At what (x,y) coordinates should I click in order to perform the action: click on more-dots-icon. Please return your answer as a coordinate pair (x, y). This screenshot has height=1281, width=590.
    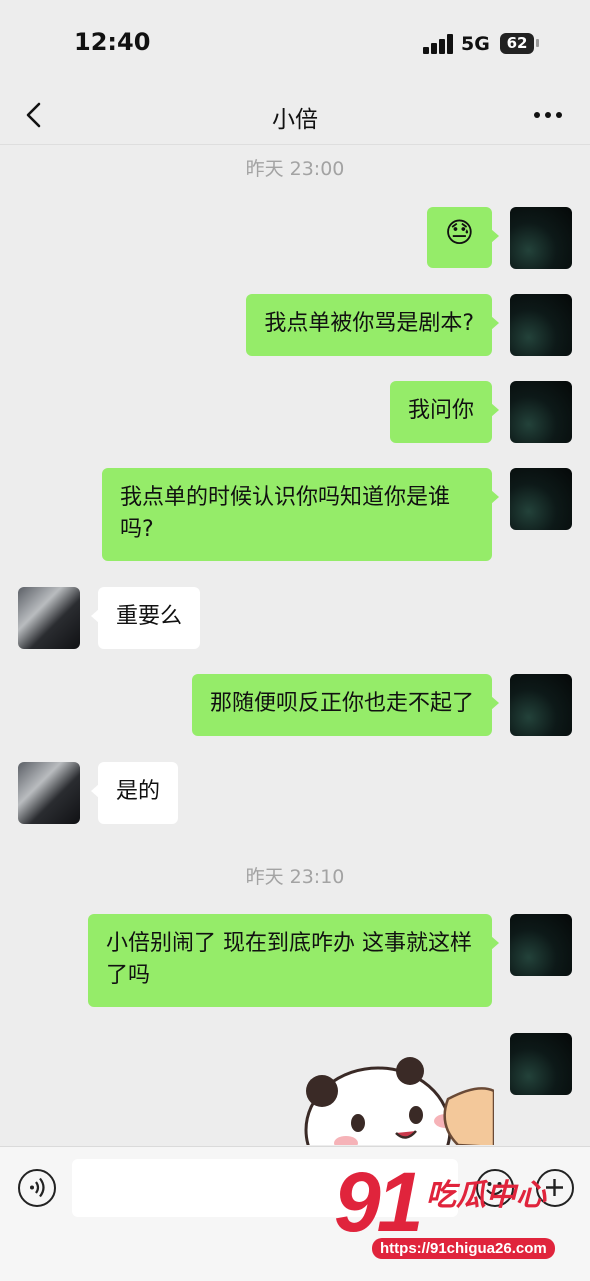
    Looking at the image, I should click on (548, 116).